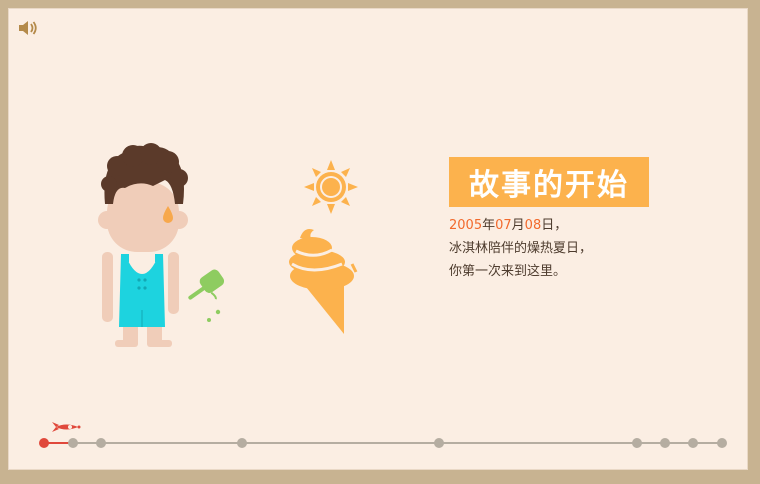 The width and height of the screenshot is (760, 484). I want to click on story-title-banner: 故事的开始, so click(549, 182).